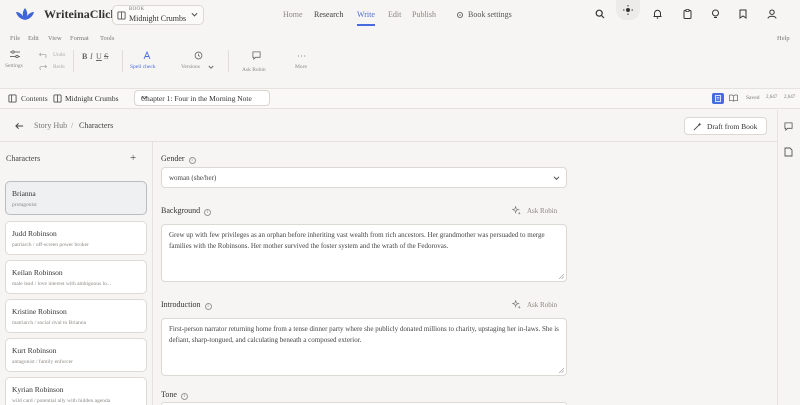  I want to click on character-card: Brianna protagonist, so click(76, 198).